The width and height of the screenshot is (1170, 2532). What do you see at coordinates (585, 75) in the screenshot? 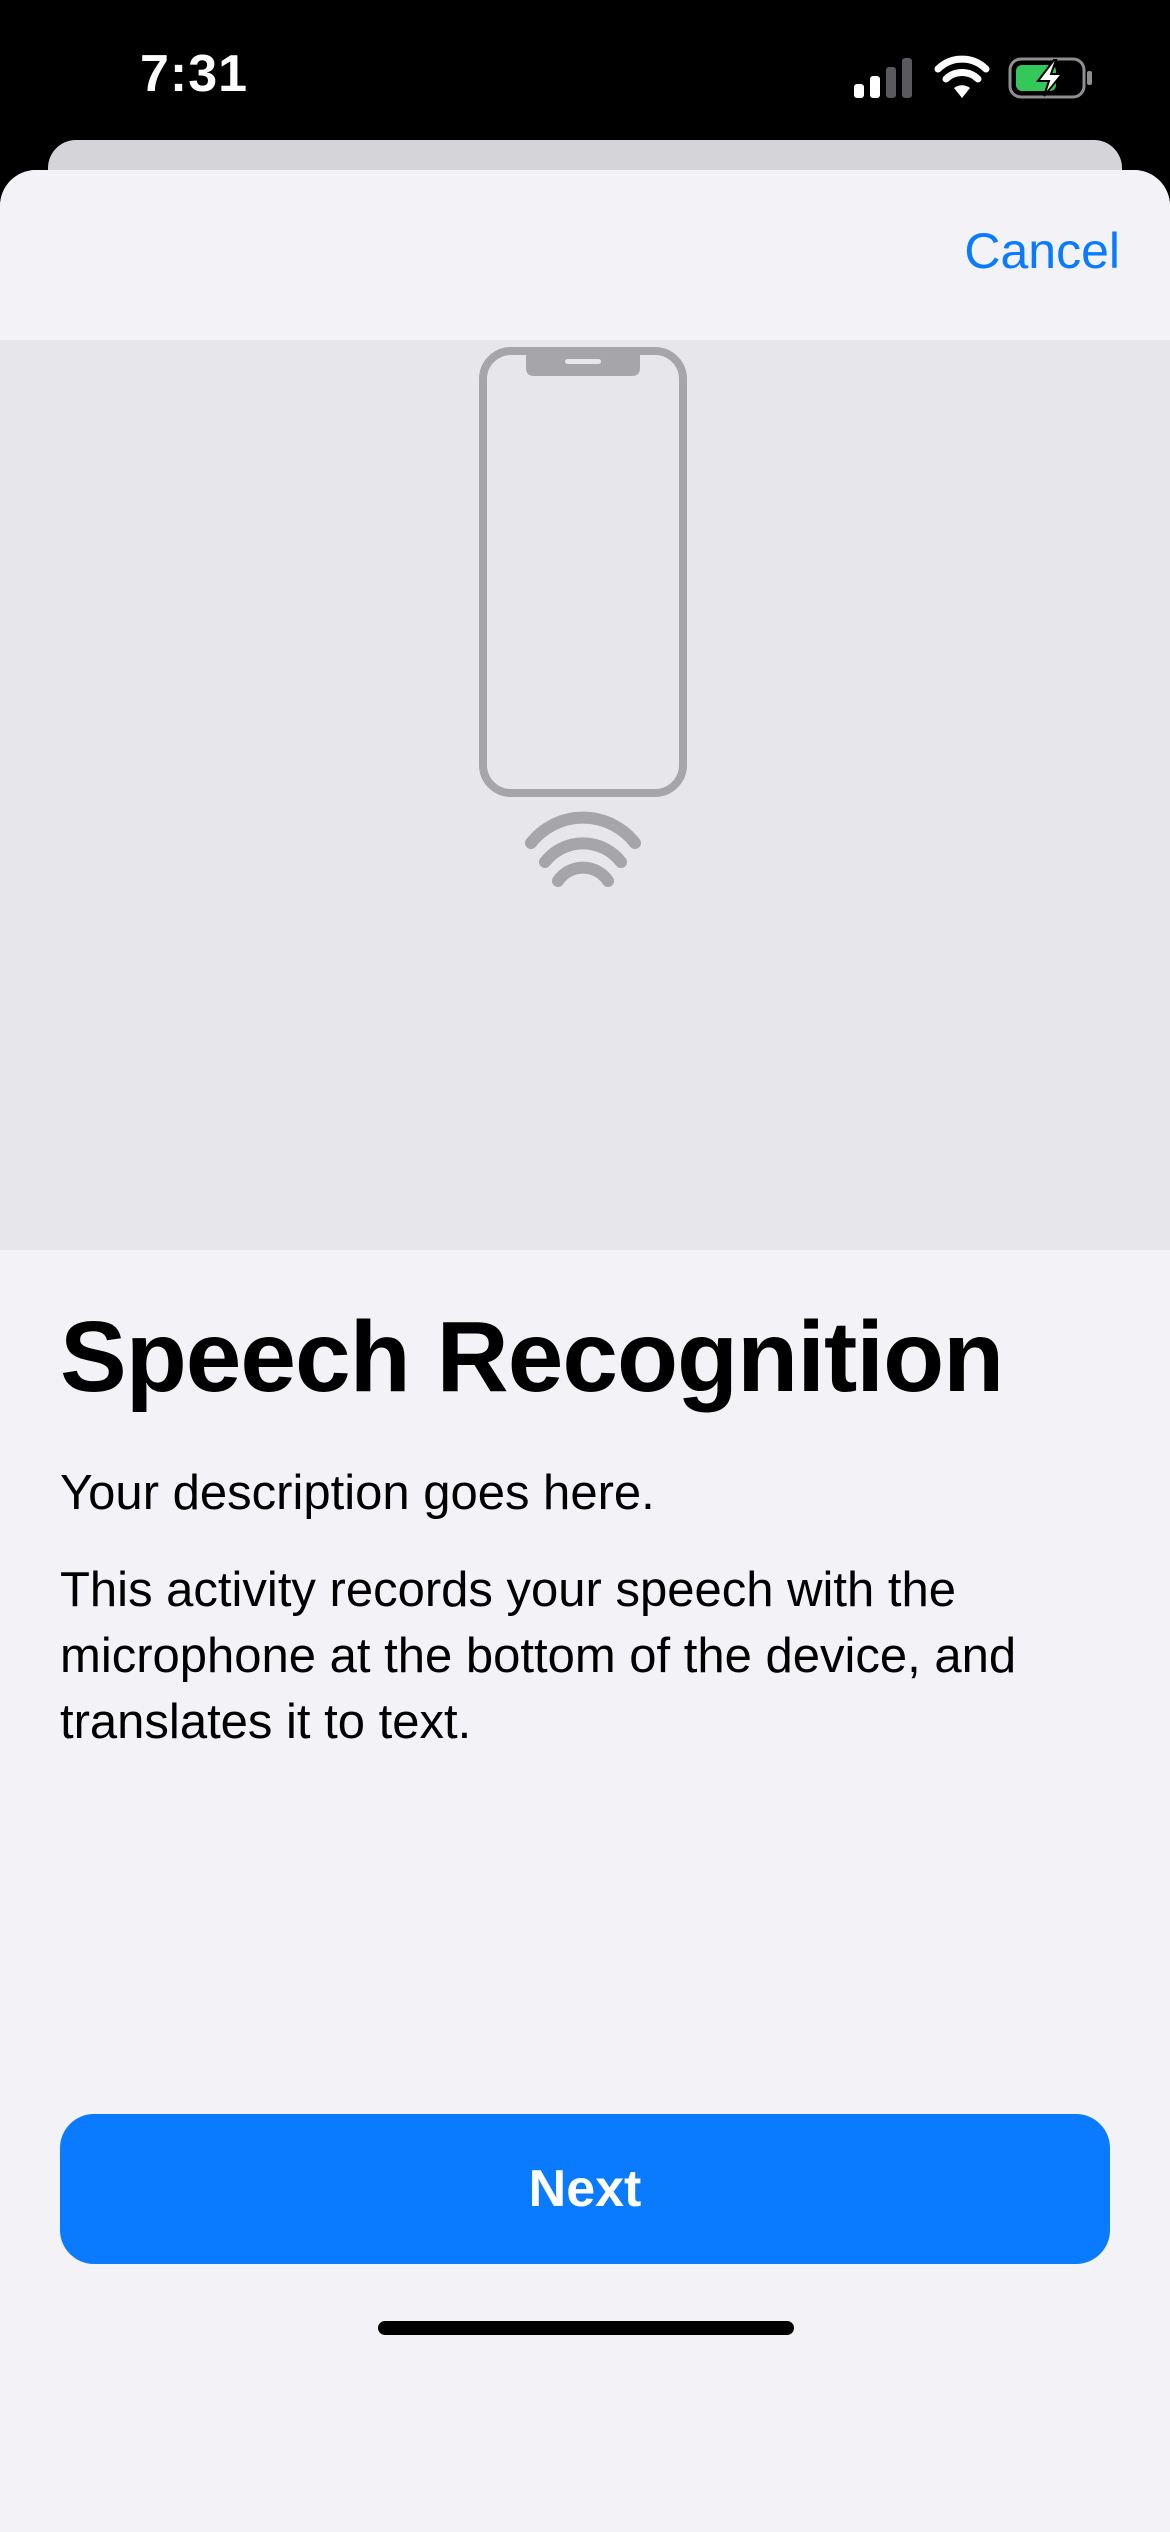
I see `status-bar: 7:31` at bounding box center [585, 75].